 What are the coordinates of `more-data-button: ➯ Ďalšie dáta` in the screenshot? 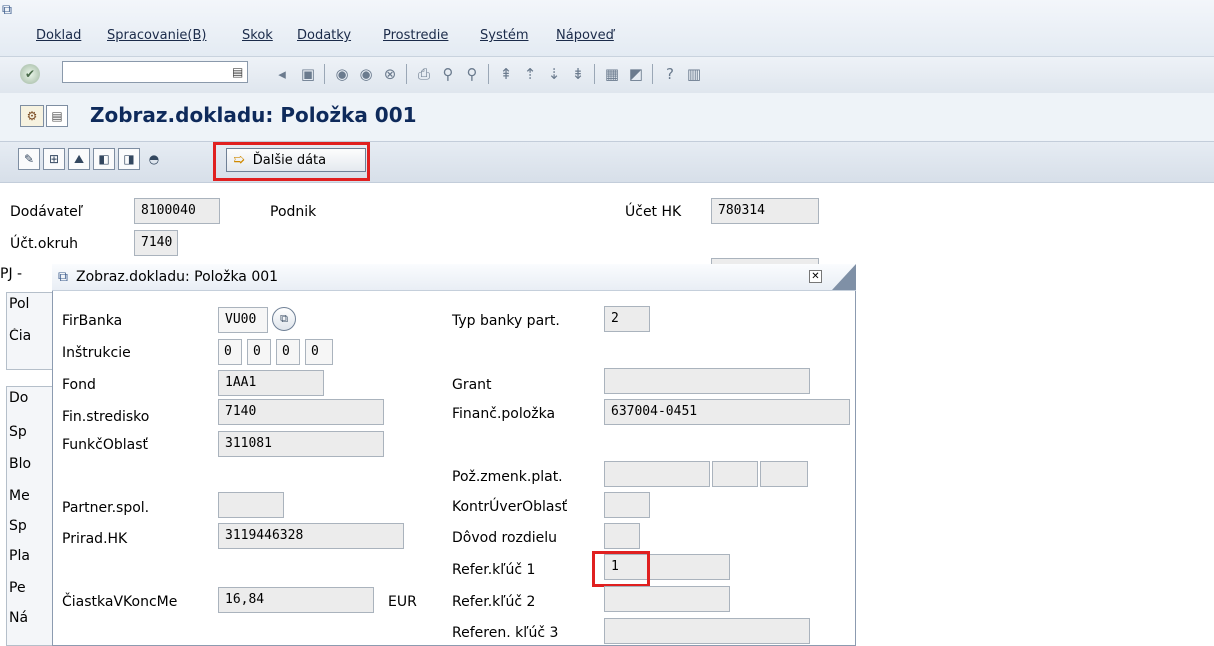 It's located at (296, 160).